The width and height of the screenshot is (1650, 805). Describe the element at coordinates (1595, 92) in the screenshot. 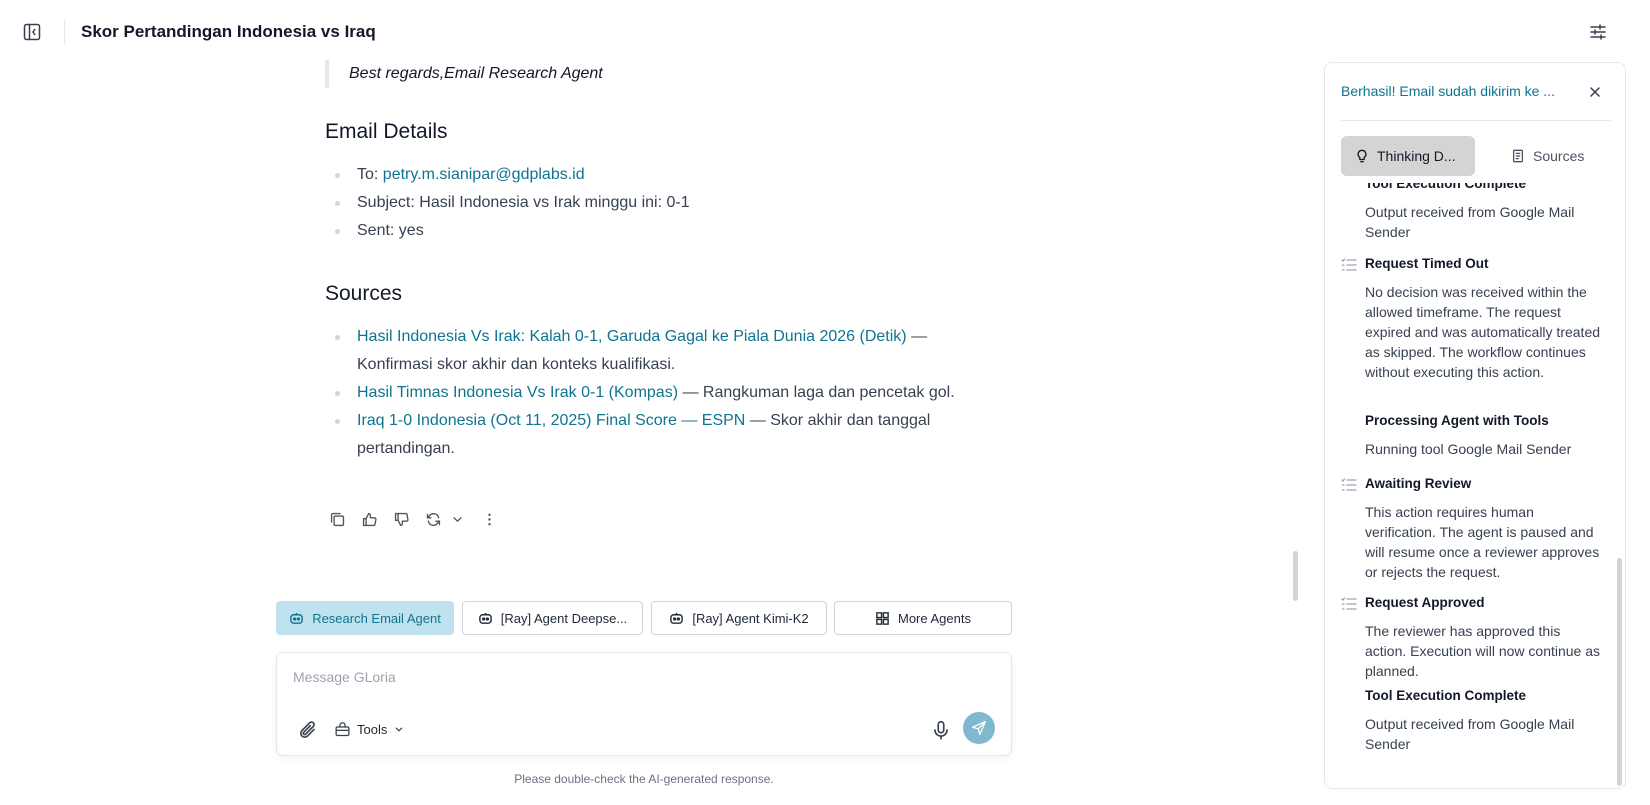

I see `close-icon` at that location.